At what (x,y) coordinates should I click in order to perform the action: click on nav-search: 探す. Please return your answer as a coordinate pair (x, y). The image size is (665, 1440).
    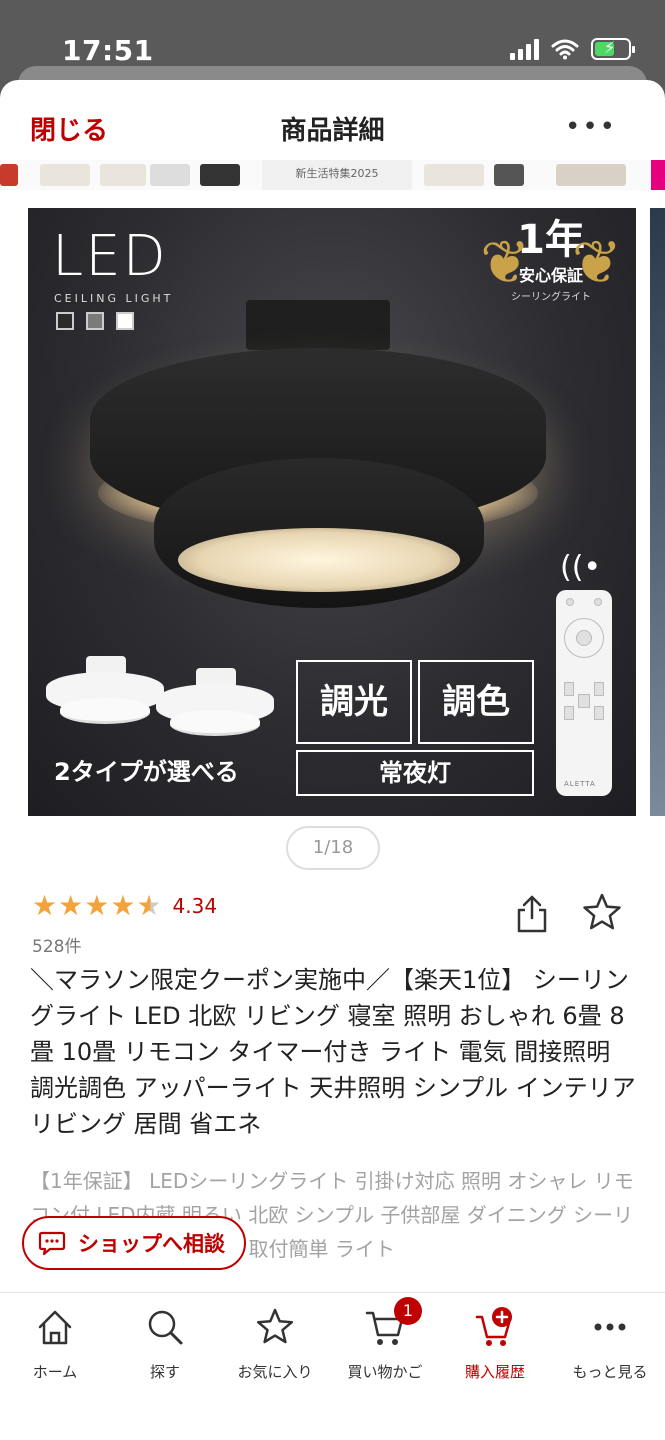
    Looking at the image, I should click on (165, 1343).